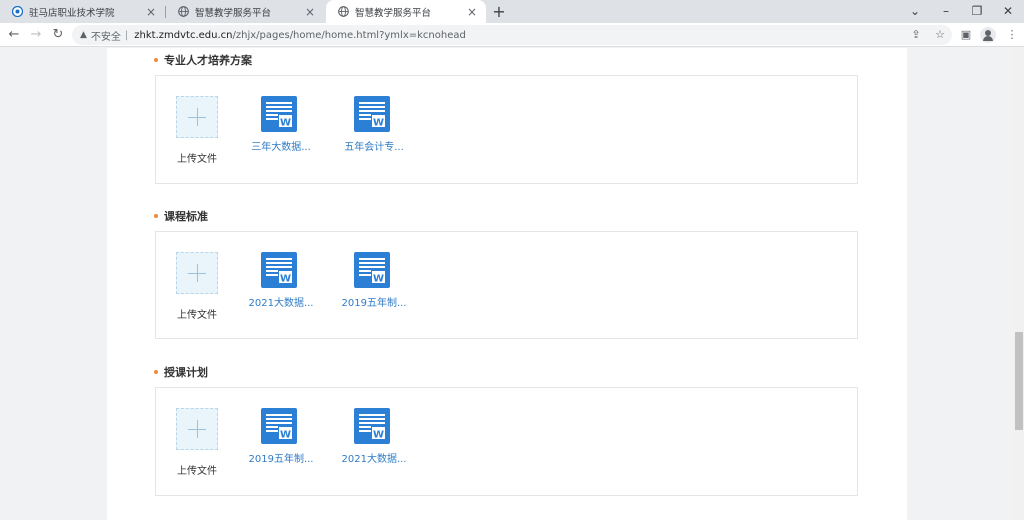 Image resolution: width=1024 pixels, height=520 pixels. Describe the element at coordinates (1008, 11) in the screenshot. I see `close-window-button: ✕` at that location.